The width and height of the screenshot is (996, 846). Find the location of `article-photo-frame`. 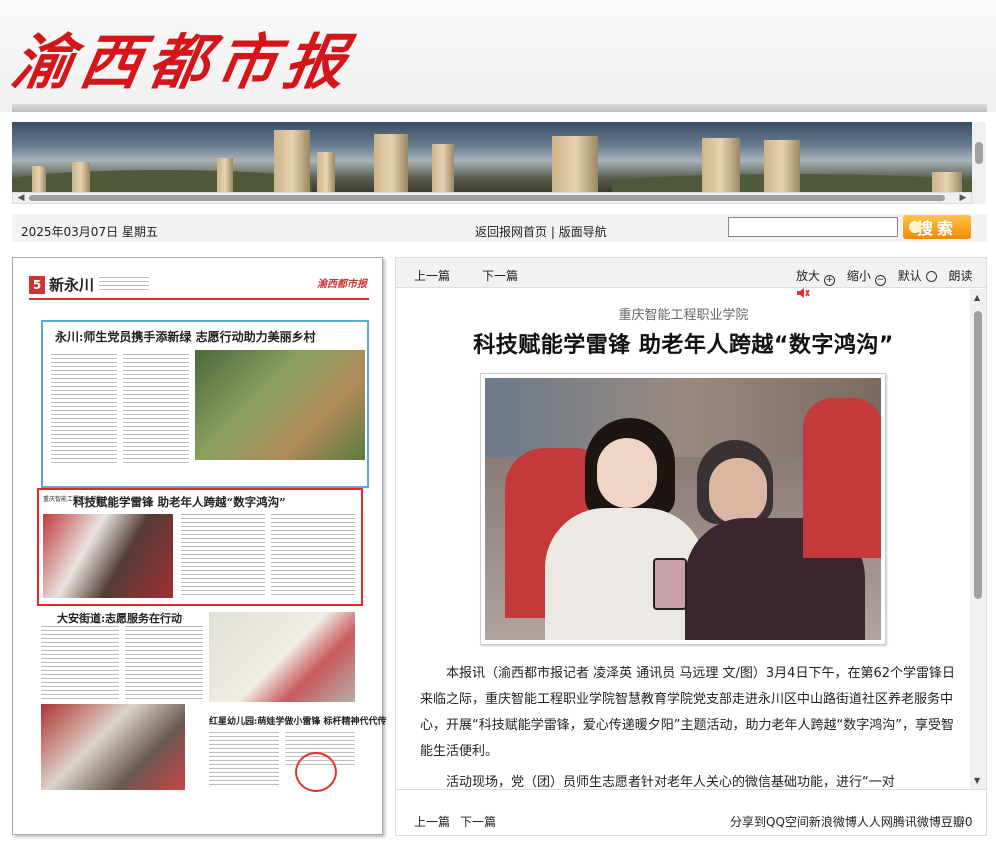

article-photo-frame is located at coordinates (683, 509).